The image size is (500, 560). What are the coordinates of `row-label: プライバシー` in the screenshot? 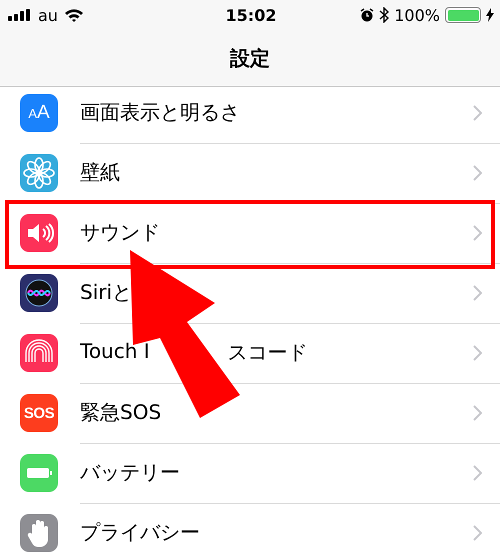 It's located at (140, 532).